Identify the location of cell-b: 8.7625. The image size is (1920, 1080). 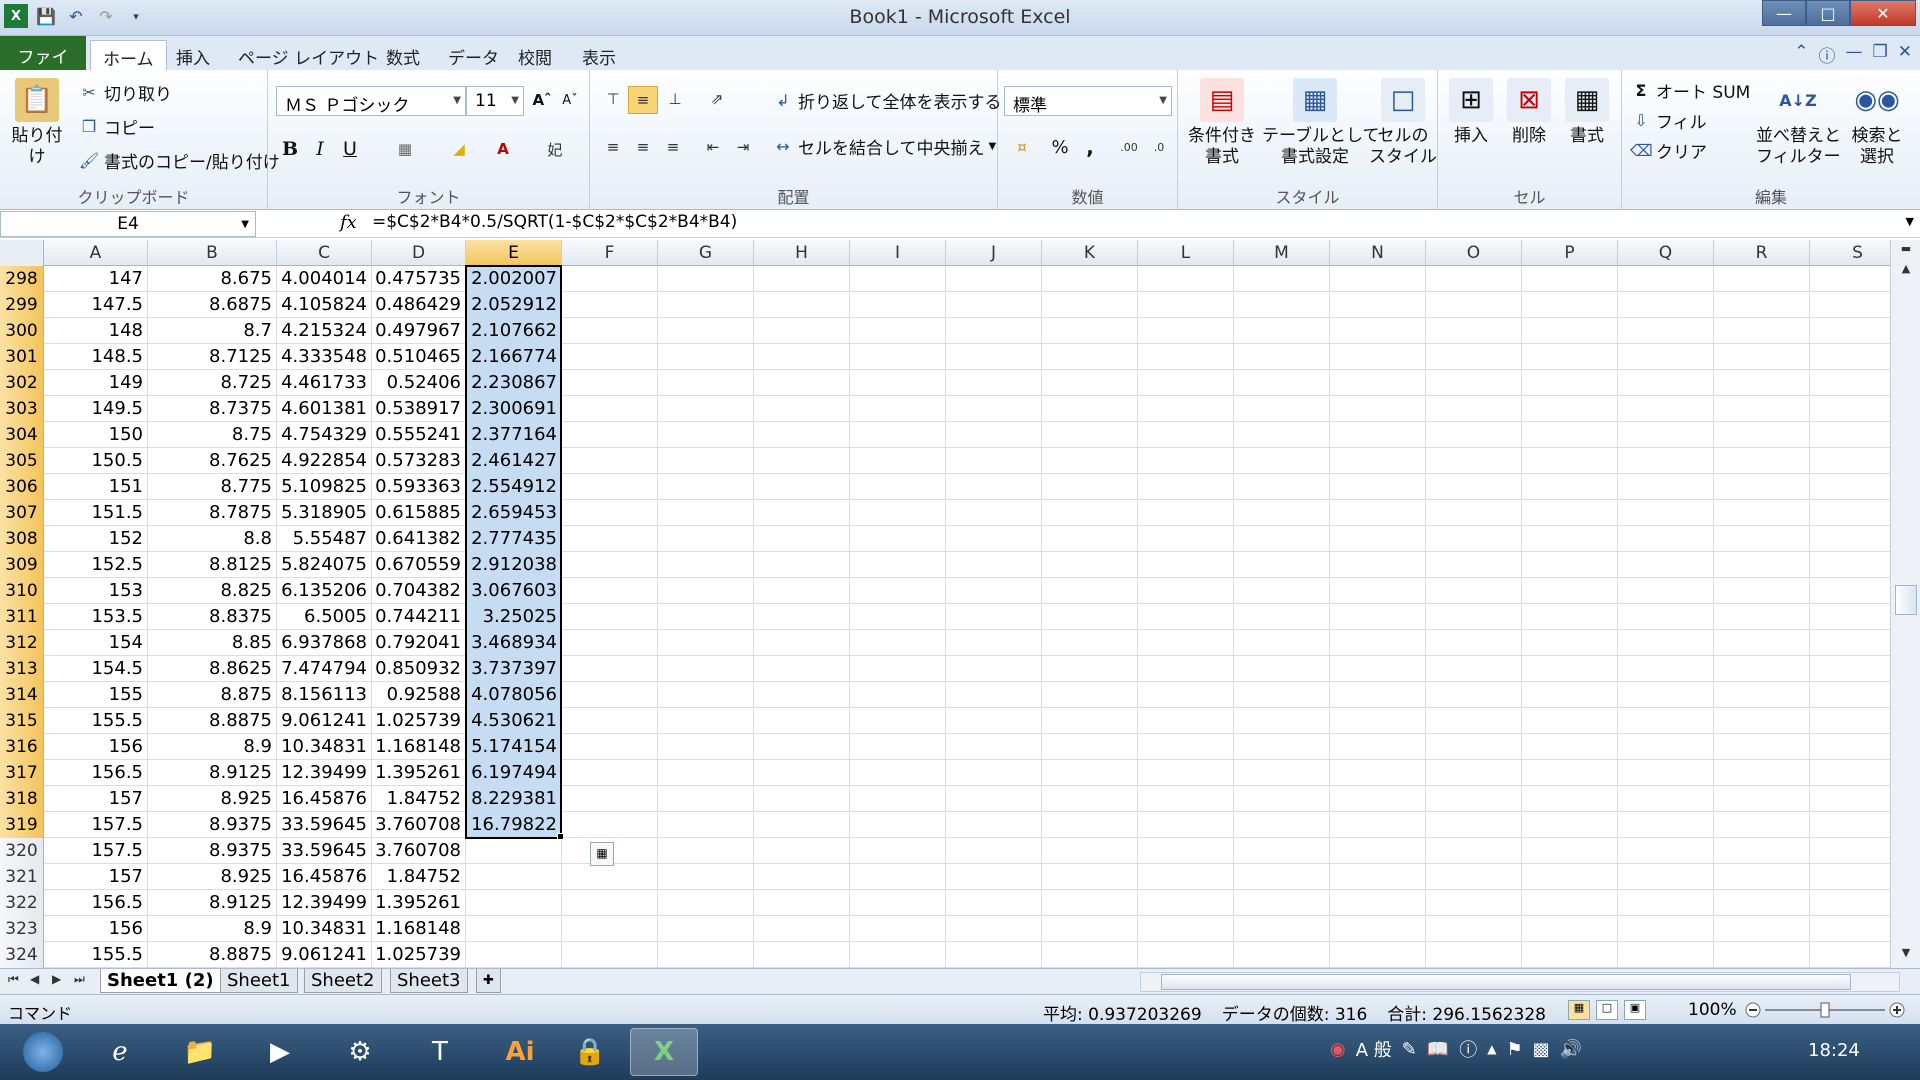
(212, 461).